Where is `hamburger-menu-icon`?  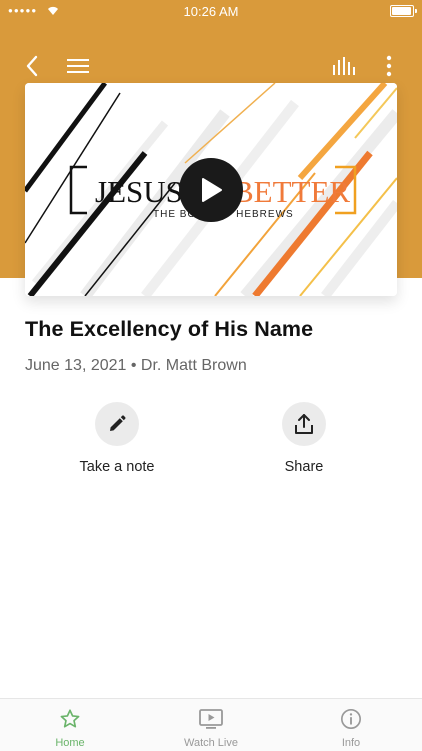
hamburger-menu-icon is located at coordinates (78, 66).